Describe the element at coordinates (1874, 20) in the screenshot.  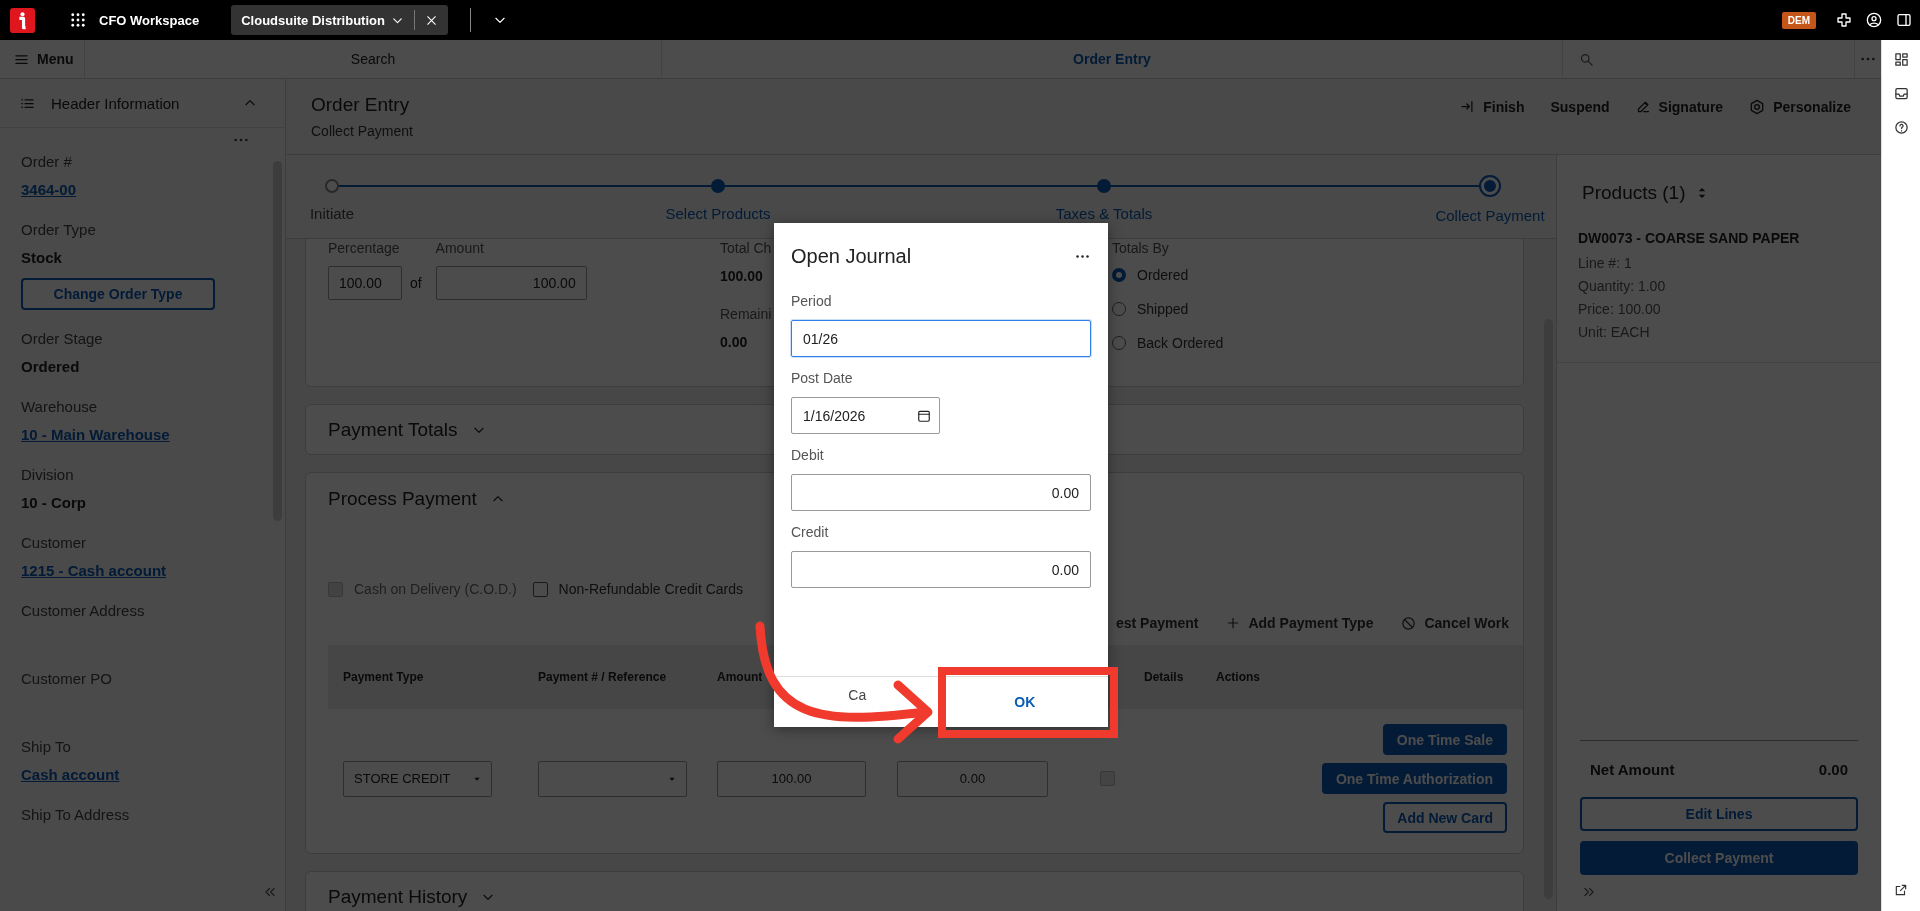
I see `user-icon` at that location.